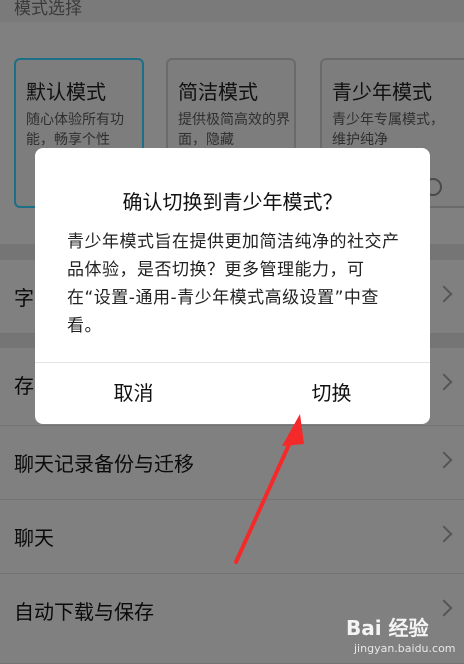  I want to click on baidu-jingyan-watermark: Bai 经验 jingyan.baidu.com, so click(402, 636).